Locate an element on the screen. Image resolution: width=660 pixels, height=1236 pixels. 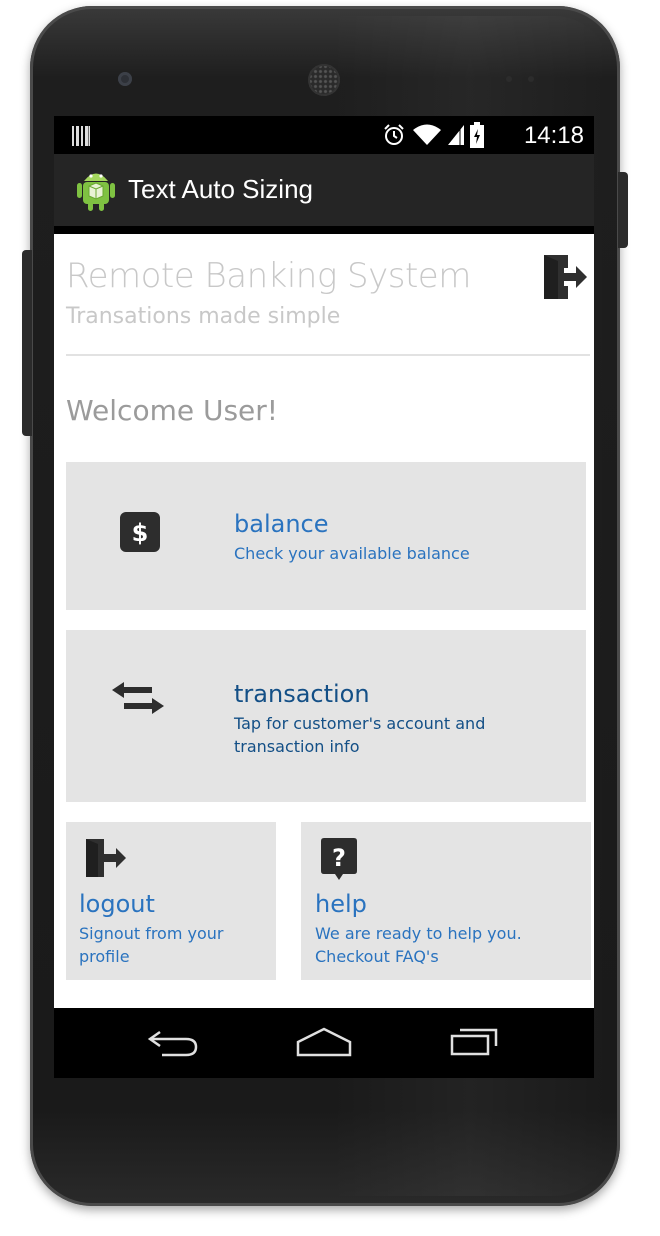
logout-description: Signout from your profile is located at coordinates (151, 945).